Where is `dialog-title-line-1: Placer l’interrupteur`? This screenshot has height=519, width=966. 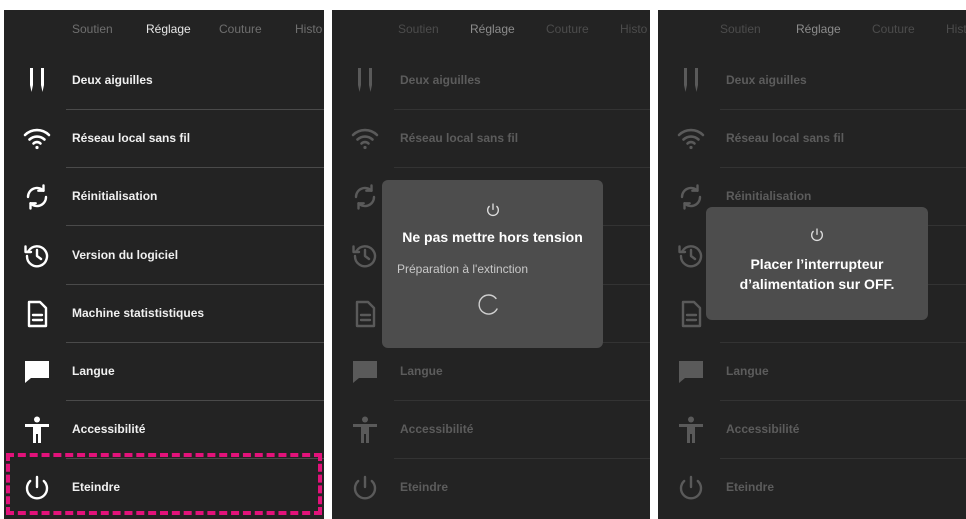
dialog-title-line-1: Placer l’interrupteur is located at coordinates (817, 264).